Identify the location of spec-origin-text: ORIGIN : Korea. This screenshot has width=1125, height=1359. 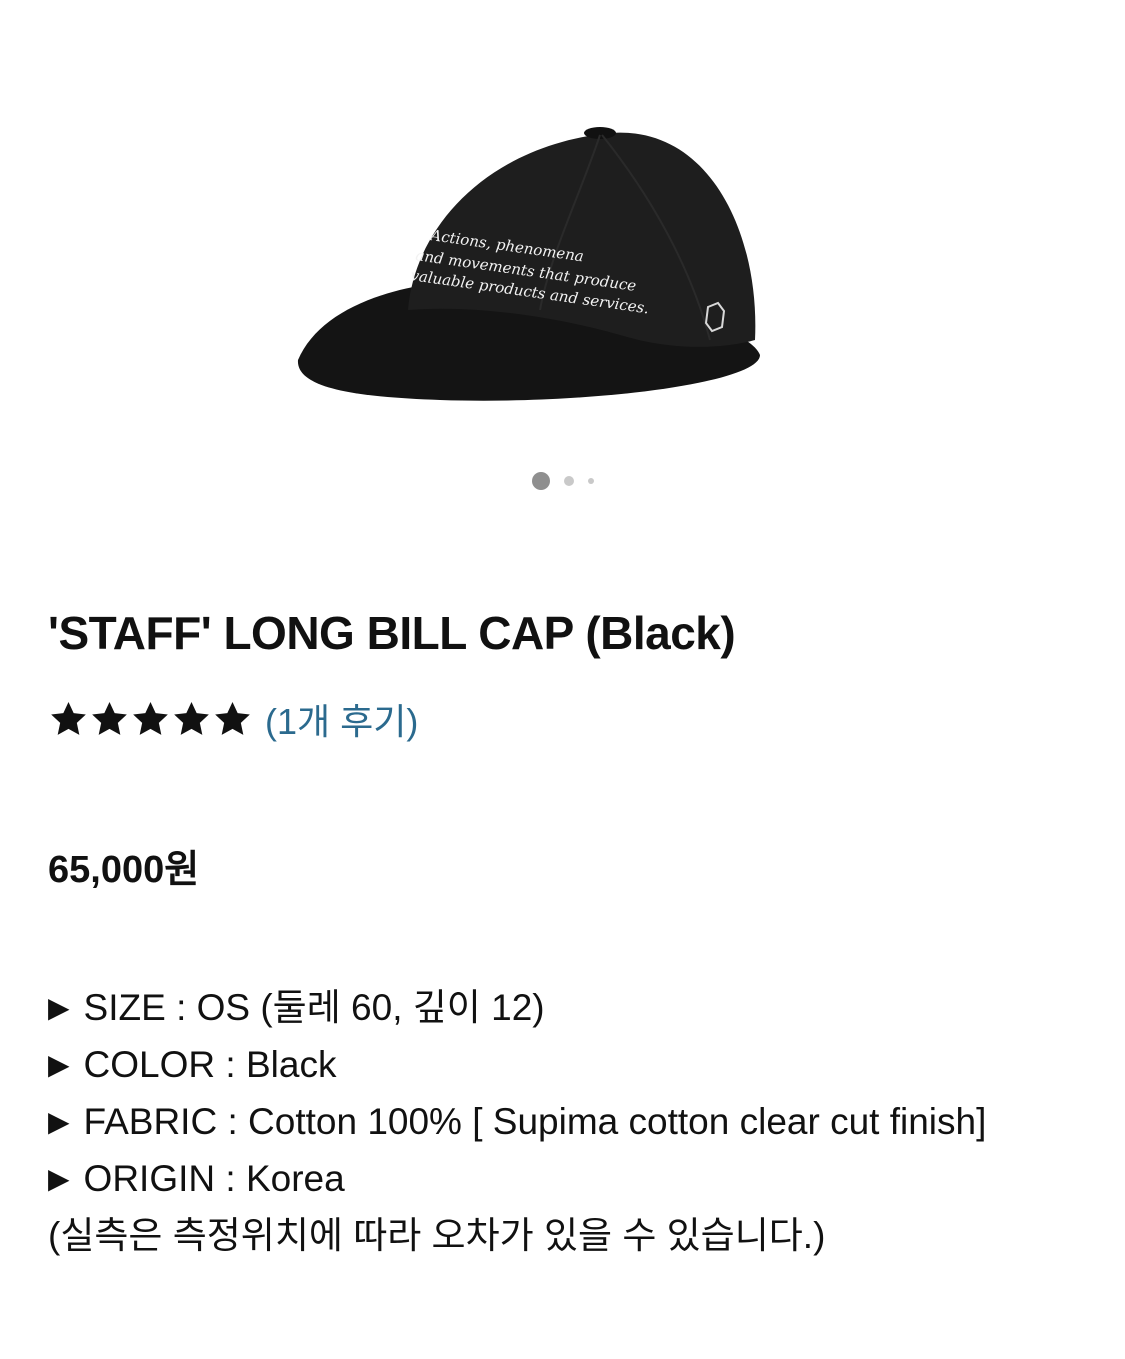
(214, 1178).